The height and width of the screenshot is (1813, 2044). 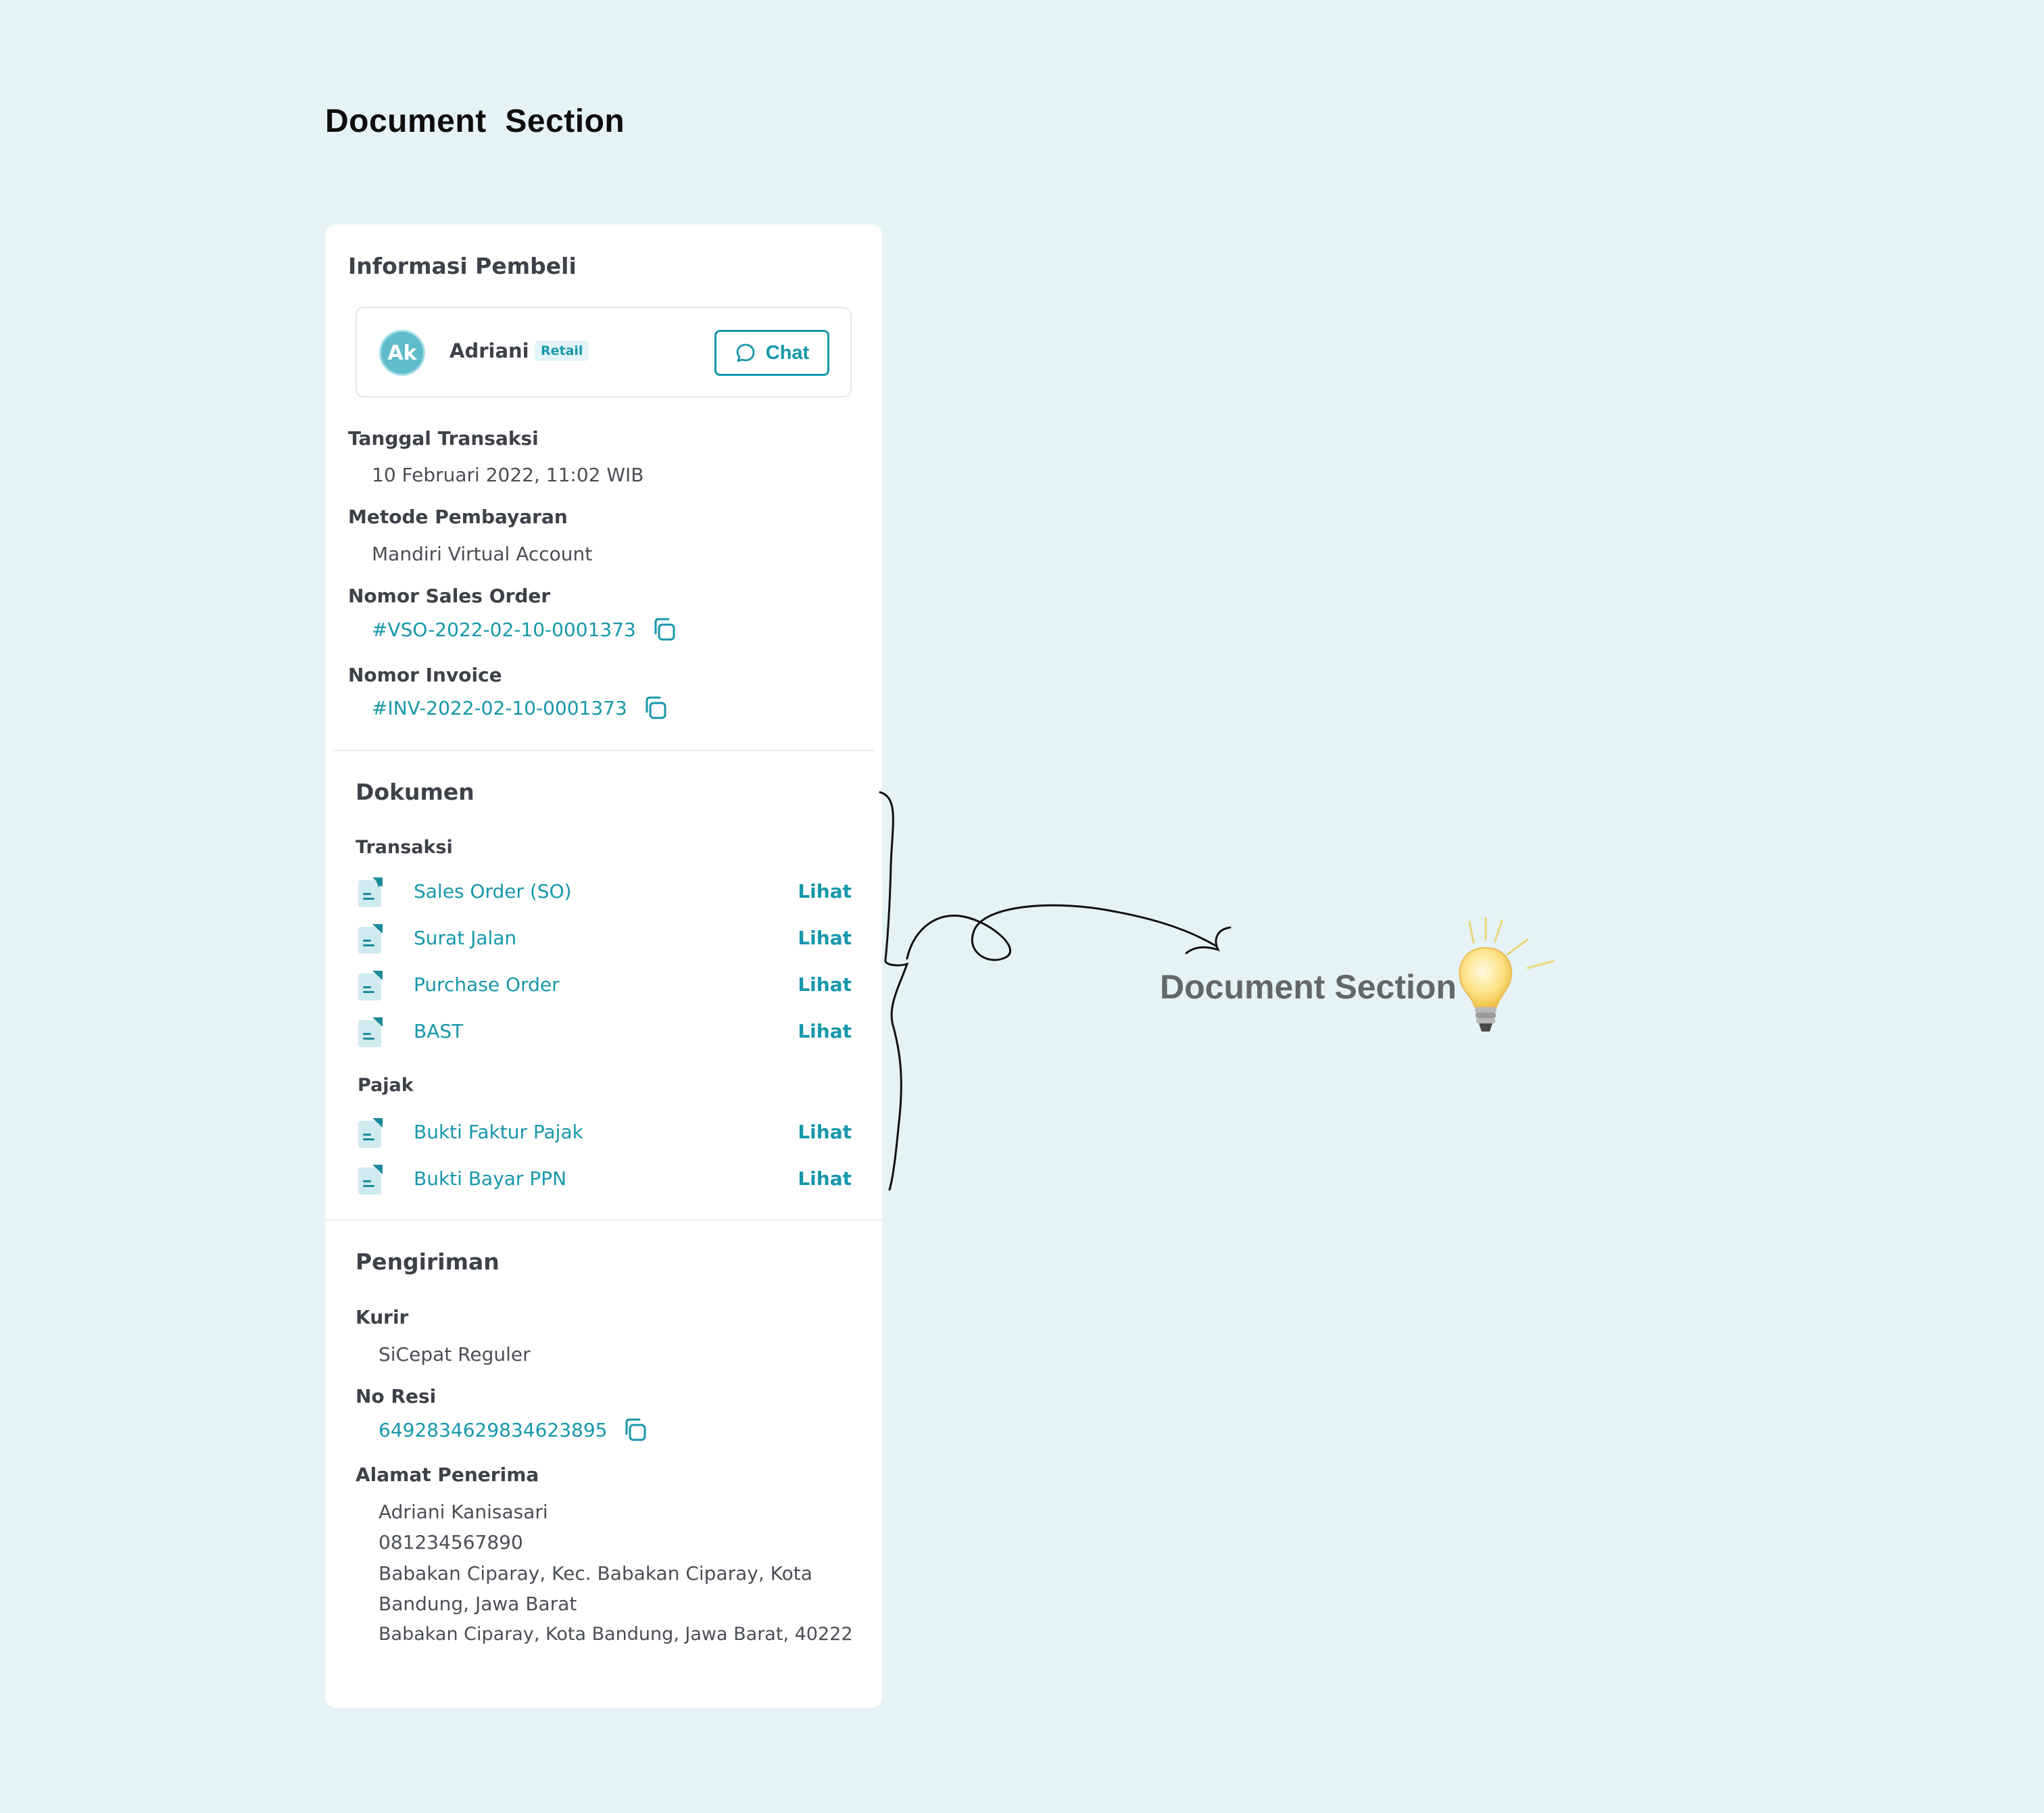 I want to click on tax-docs-label: Pajak, so click(x=386, y=1085).